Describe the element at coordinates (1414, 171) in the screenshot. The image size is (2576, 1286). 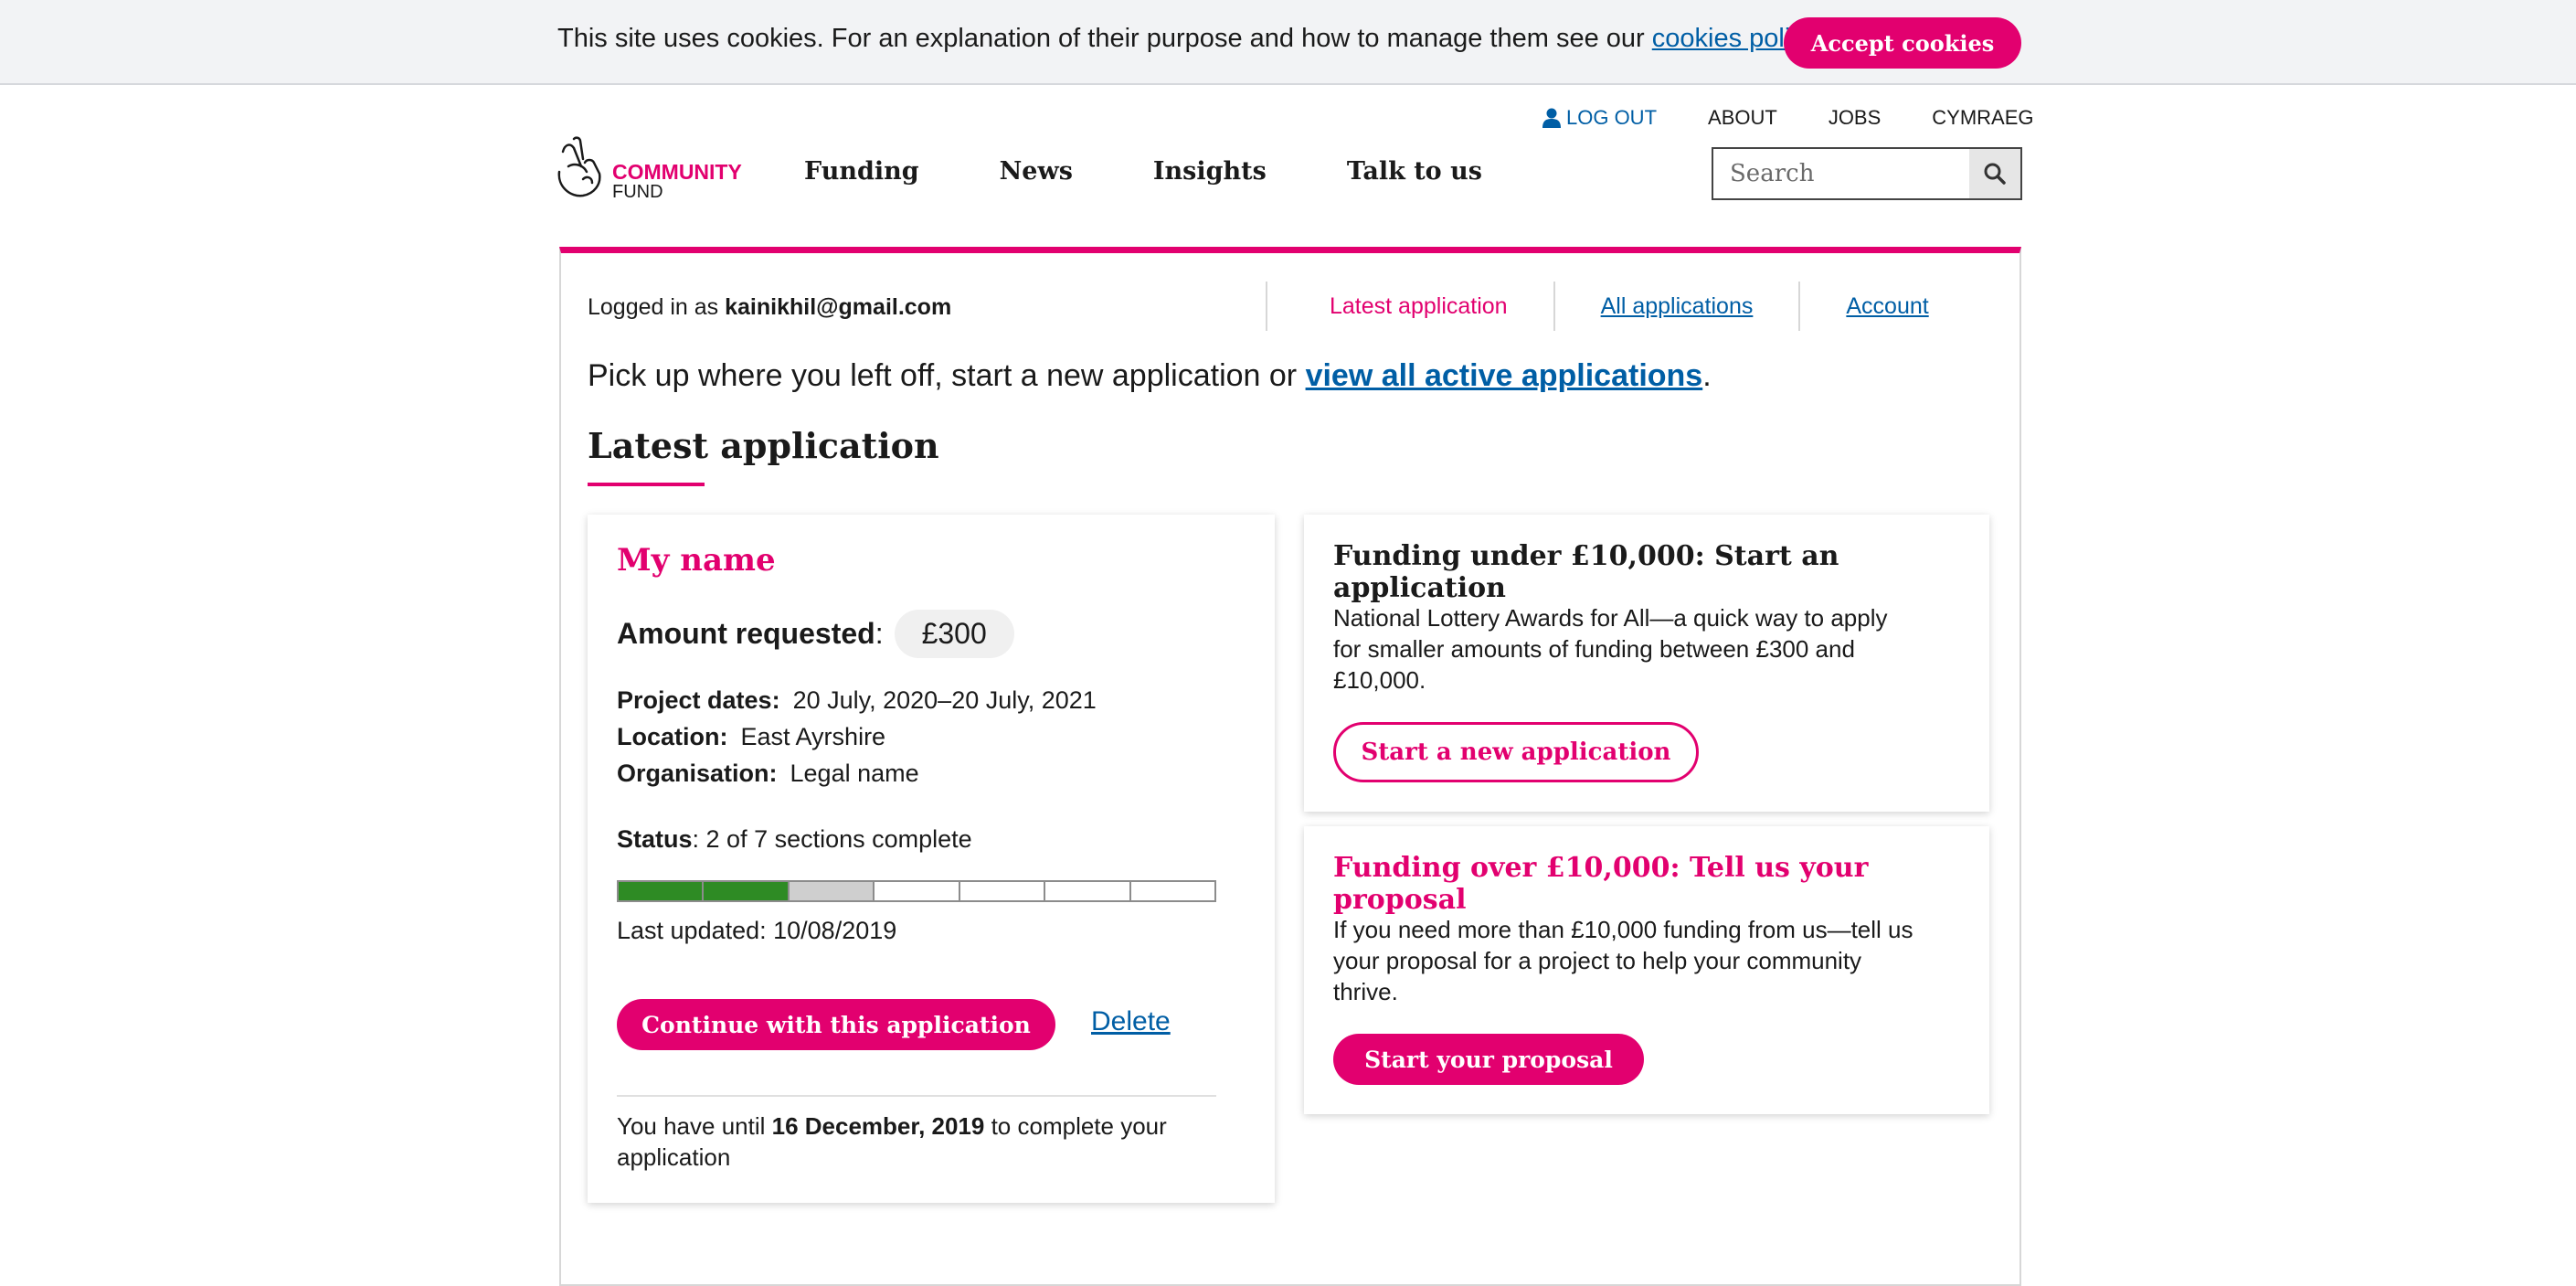
I see `nav-talk-to-us: Talk to us` at that location.